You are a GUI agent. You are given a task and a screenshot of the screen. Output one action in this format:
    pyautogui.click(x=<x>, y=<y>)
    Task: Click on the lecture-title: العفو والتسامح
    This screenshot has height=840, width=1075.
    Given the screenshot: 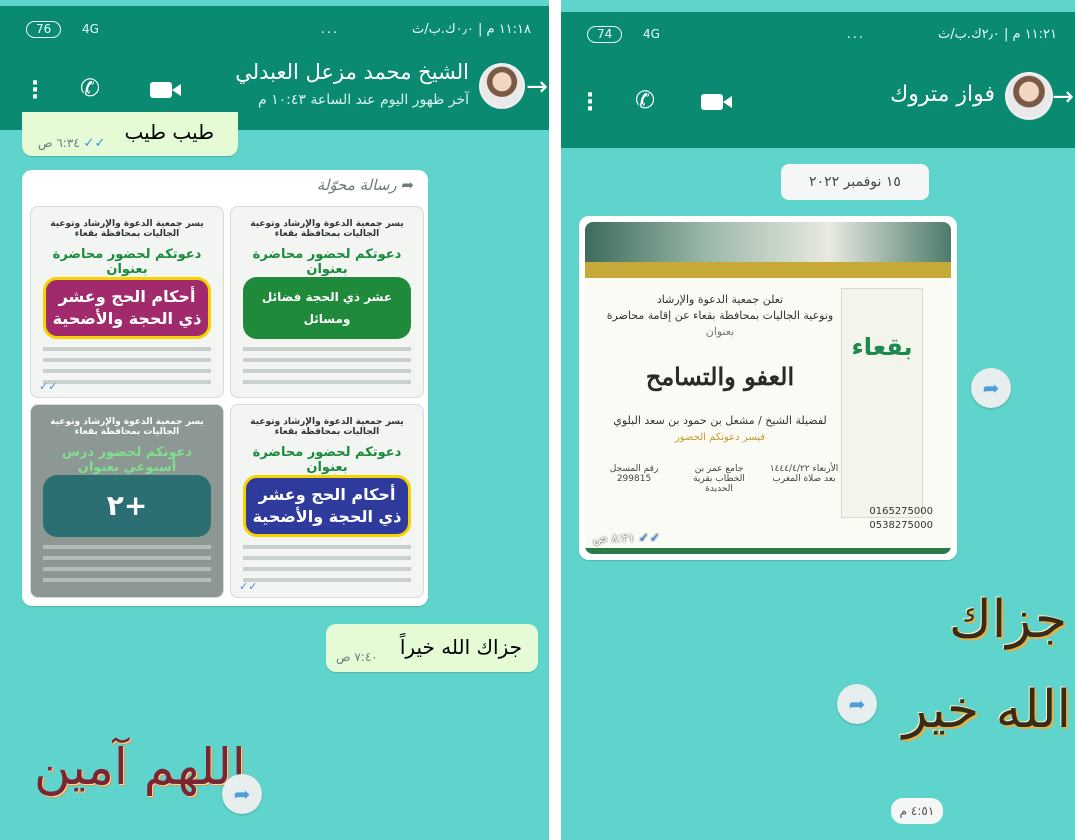 What is the action you would take?
    pyautogui.click(x=720, y=376)
    